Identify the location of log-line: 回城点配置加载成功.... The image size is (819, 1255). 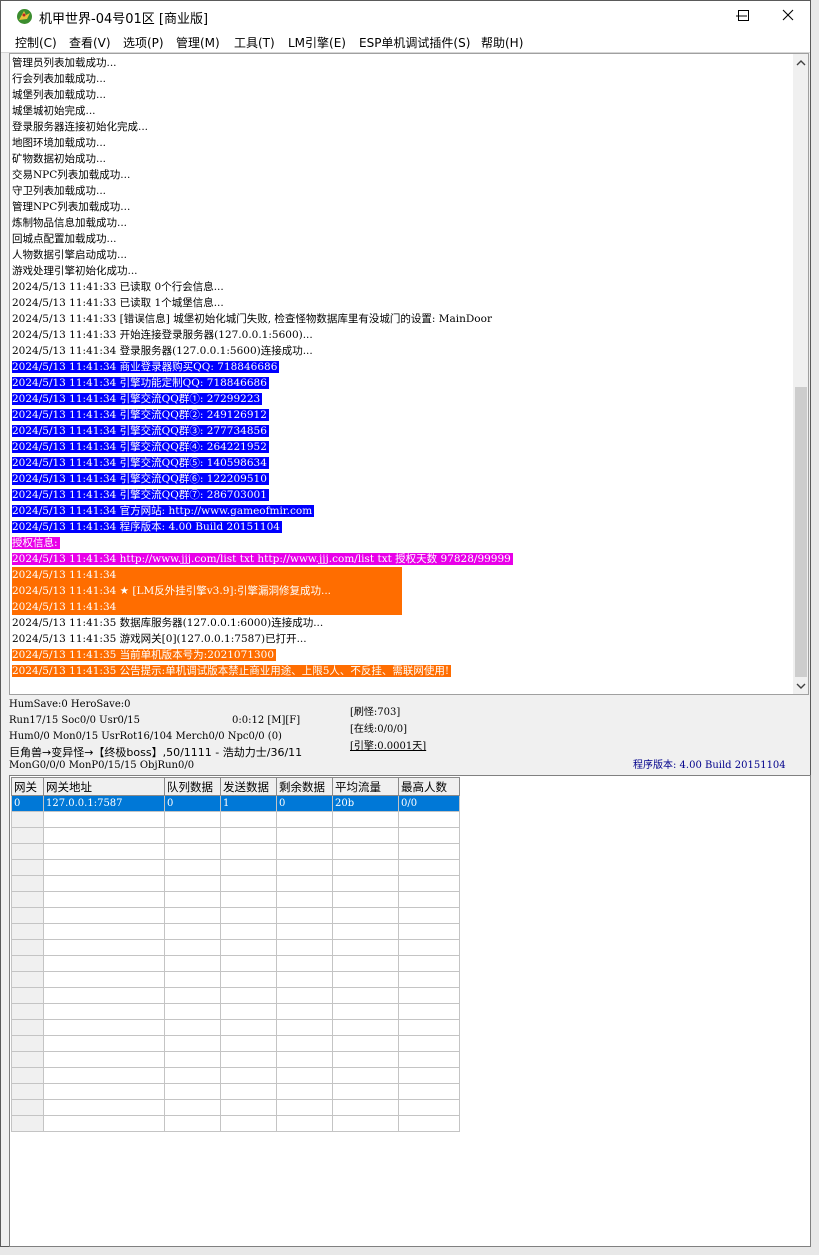
(402, 239).